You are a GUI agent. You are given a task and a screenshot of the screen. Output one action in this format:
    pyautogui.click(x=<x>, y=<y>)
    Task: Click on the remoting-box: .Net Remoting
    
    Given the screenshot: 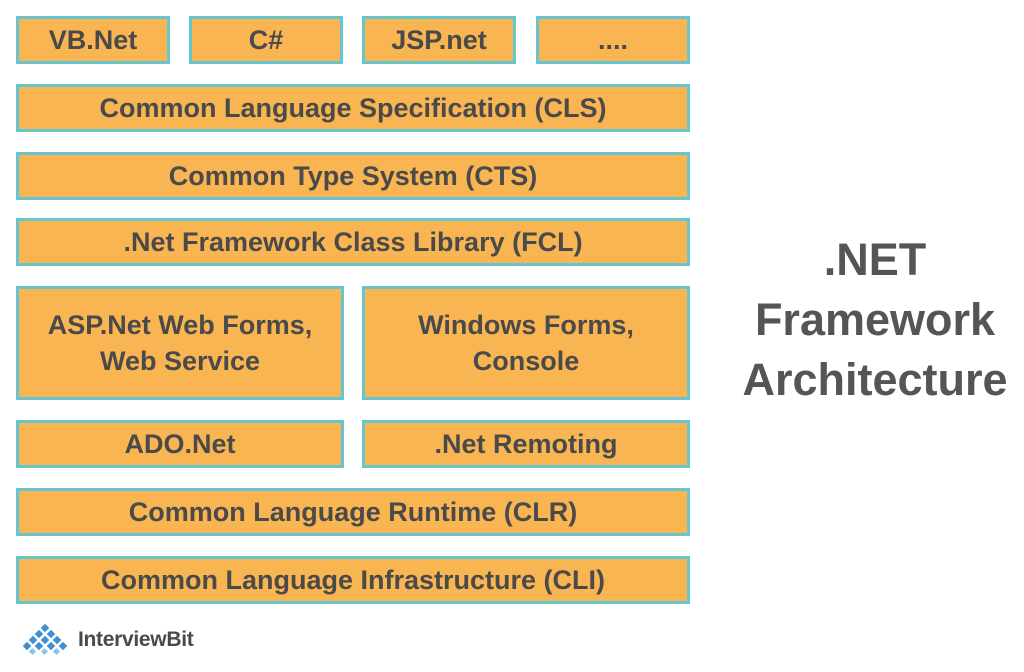 What is the action you would take?
    pyautogui.click(x=526, y=444)
    